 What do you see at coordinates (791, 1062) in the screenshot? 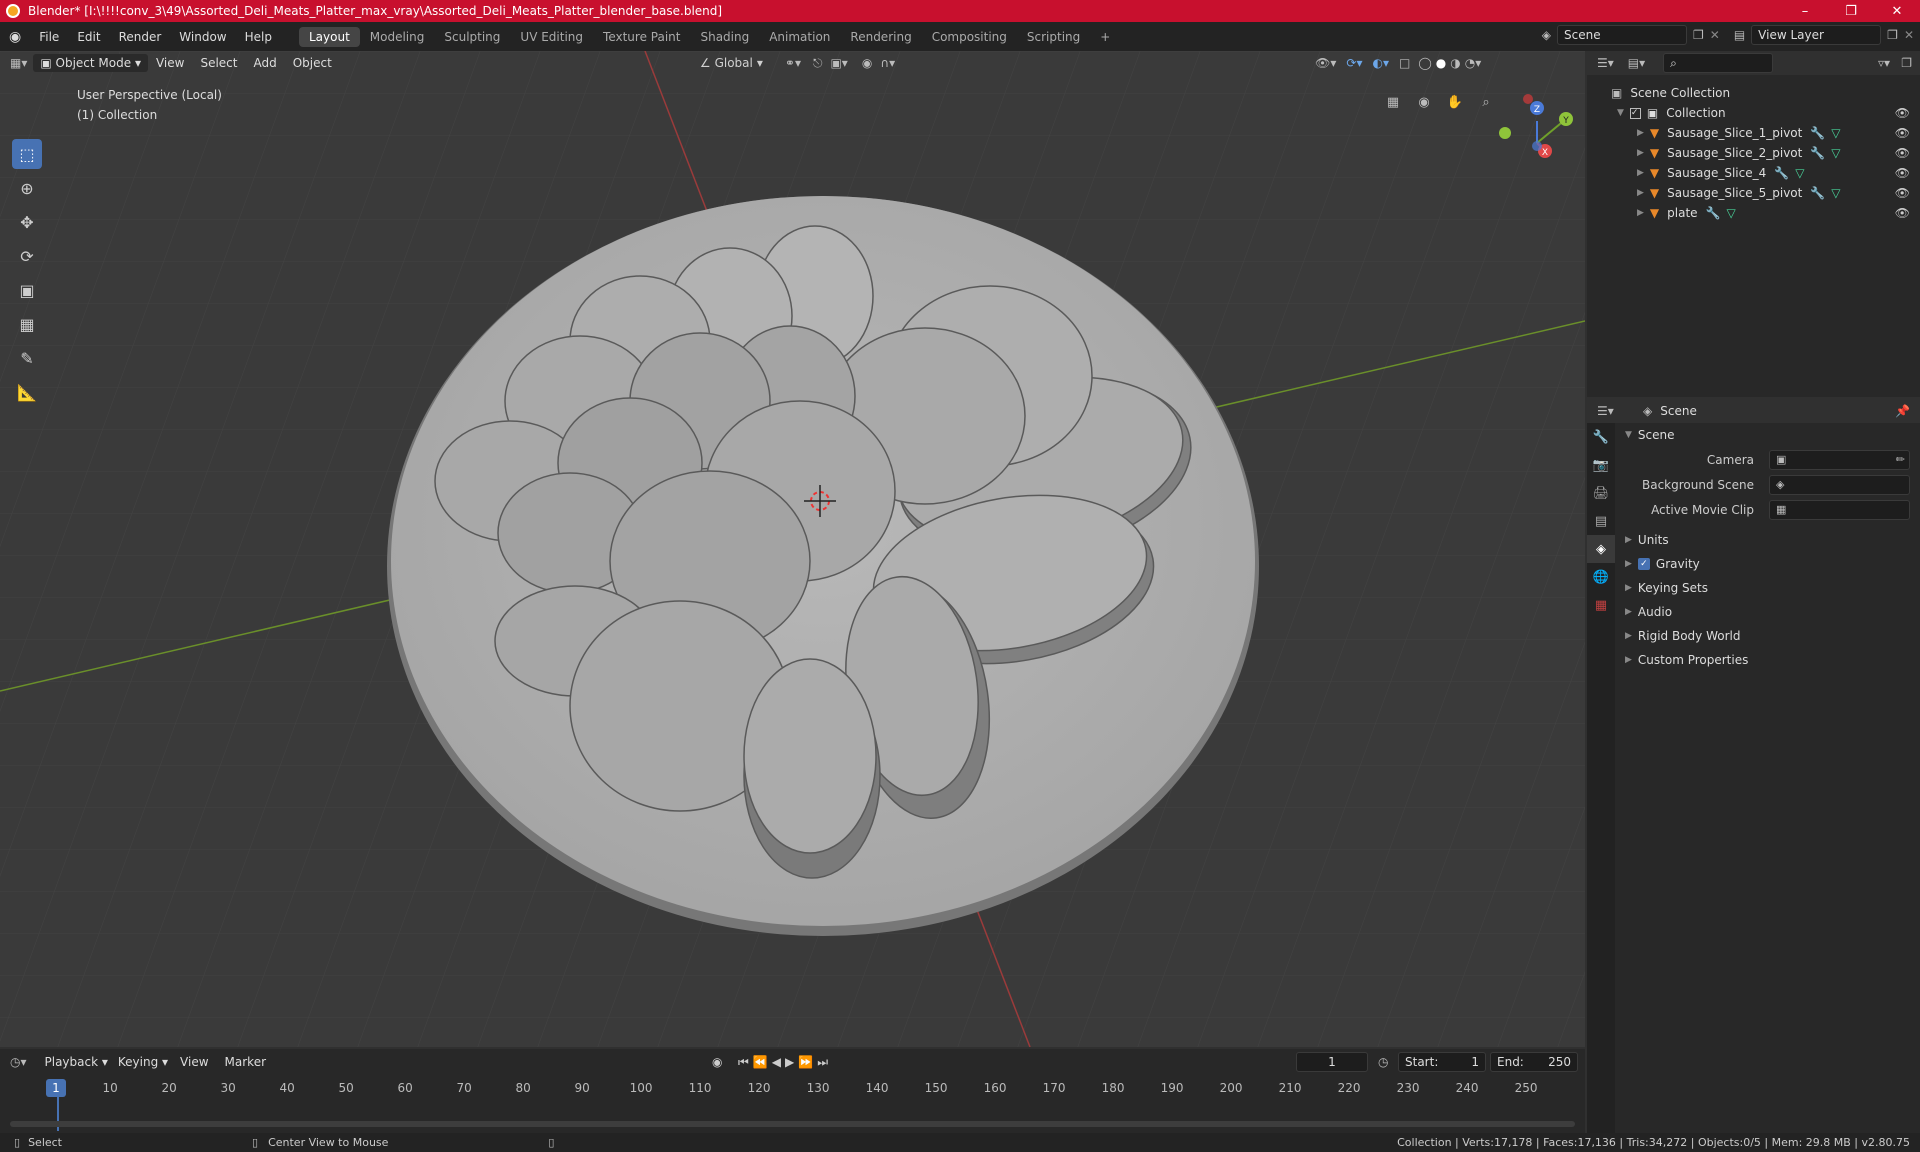
I see `play-icon: ▶` at bounding box center [791, 1062].